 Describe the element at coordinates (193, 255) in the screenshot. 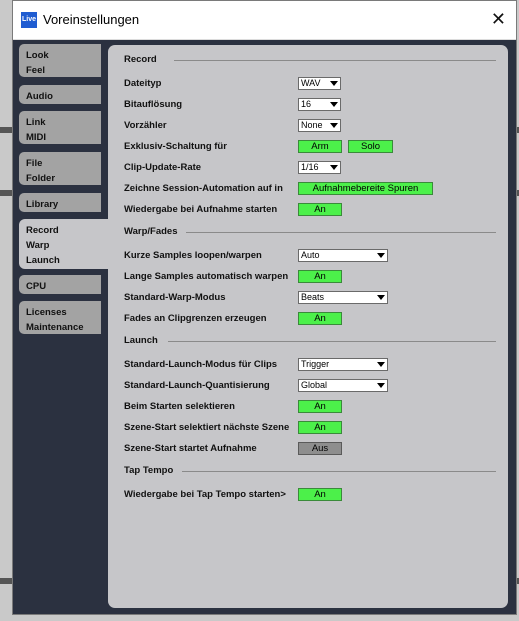

I see `kurze-samples-label: Kurze Samples loopen/warpen` at that location.